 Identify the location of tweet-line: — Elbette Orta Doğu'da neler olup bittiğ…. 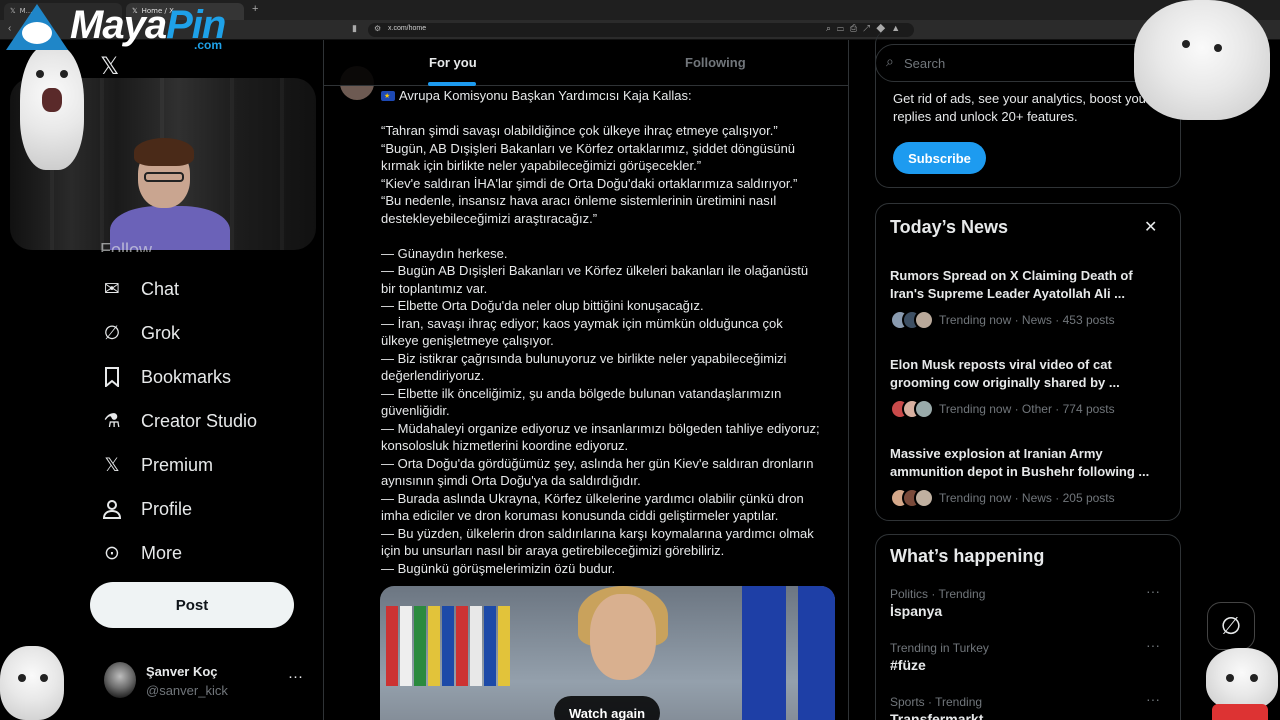
(542, 305).